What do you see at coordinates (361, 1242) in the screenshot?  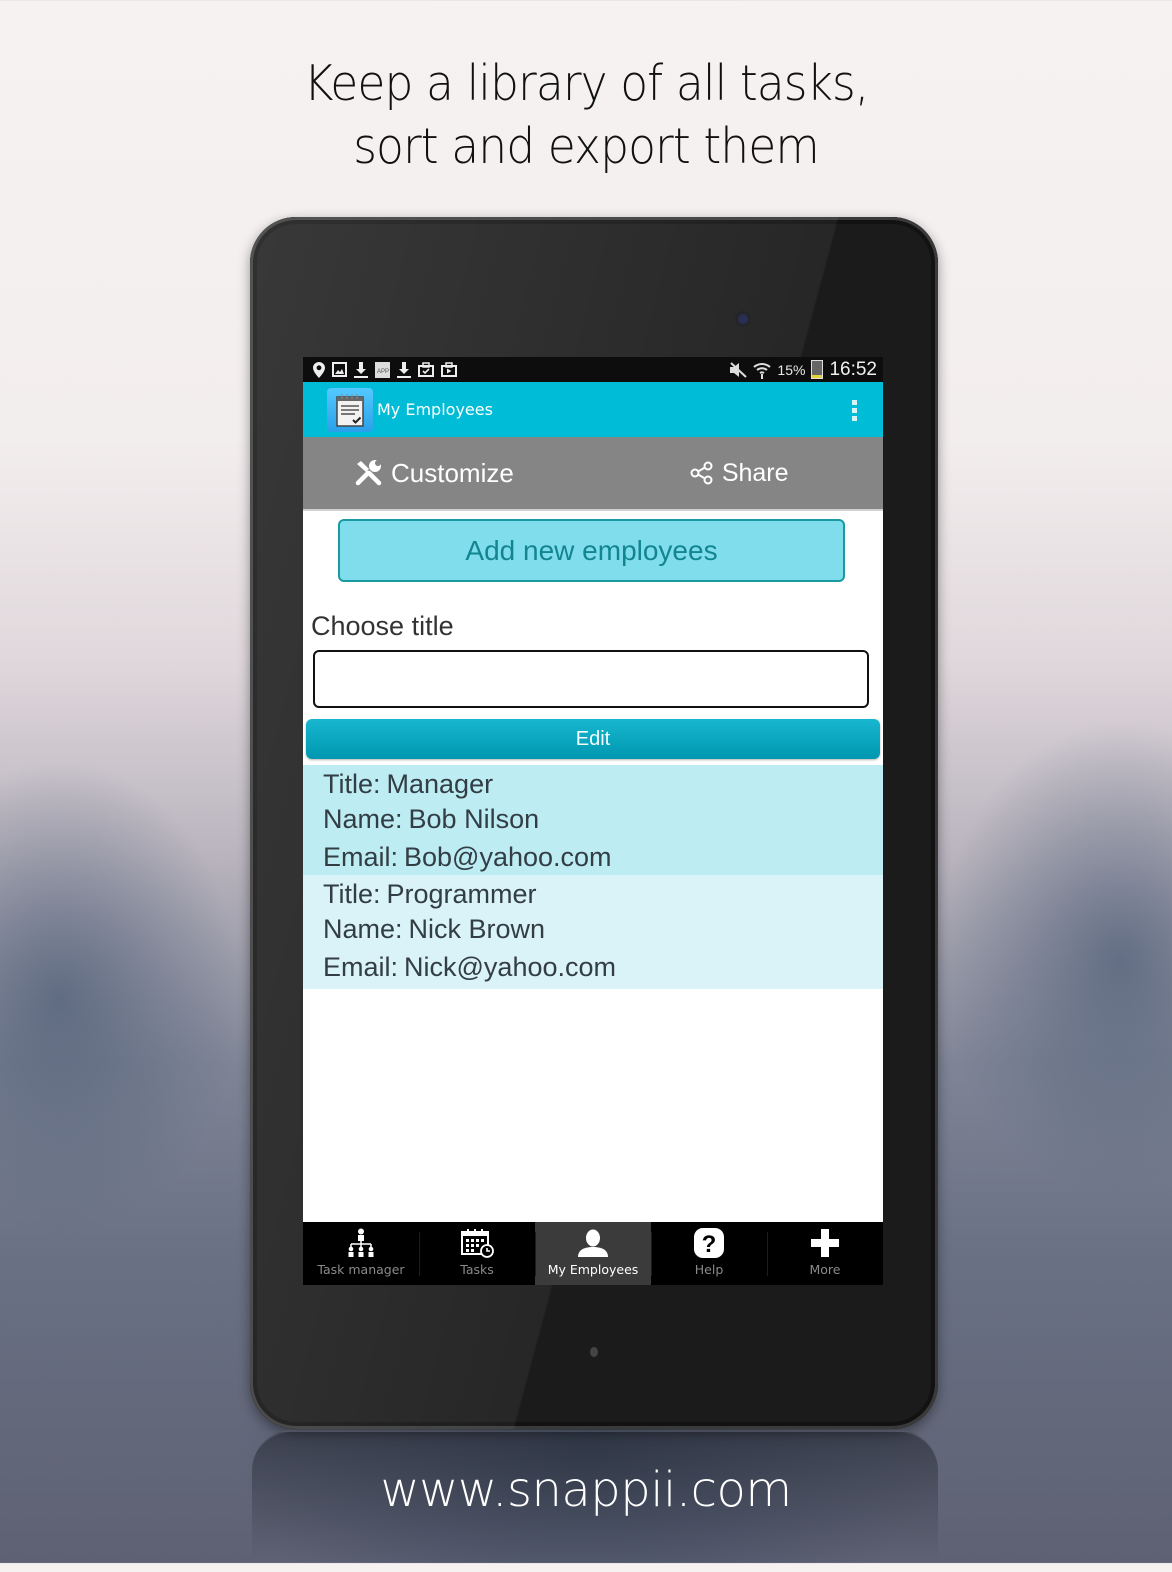 I see `org-chart-icon` at bounding box center [361, 1242].